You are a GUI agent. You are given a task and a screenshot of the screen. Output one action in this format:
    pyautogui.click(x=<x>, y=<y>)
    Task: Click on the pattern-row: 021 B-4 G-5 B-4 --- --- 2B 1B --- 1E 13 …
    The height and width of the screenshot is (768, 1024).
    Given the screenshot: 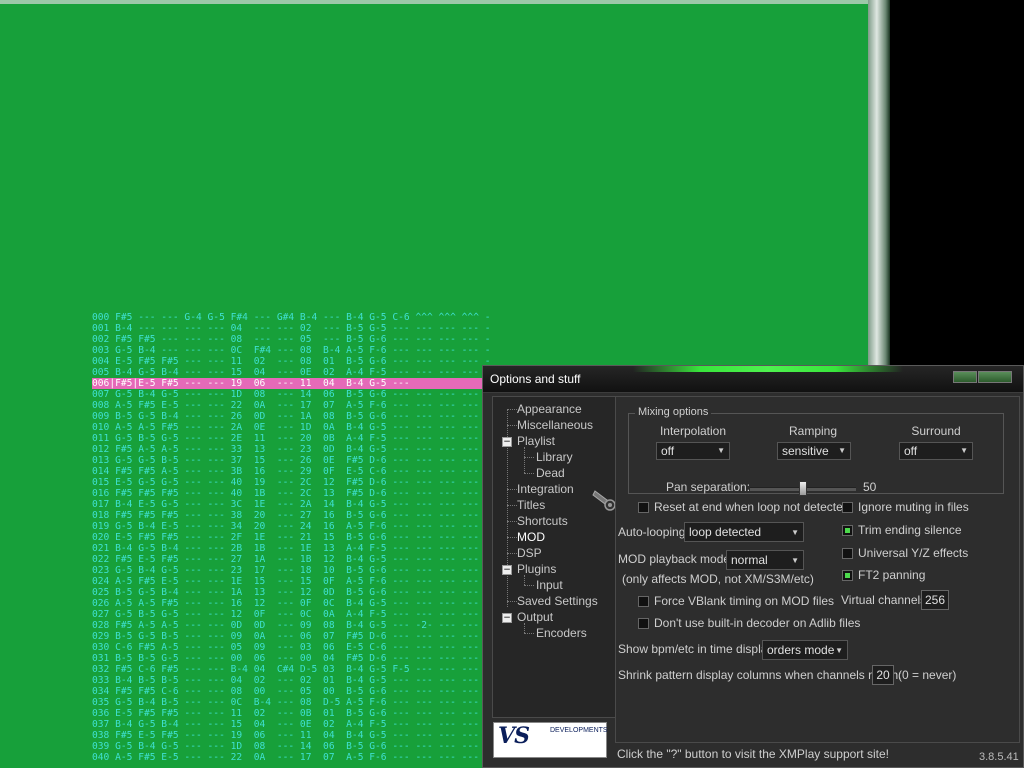 What is the action you would take?
    pyautogui.click(x=292, y=548)
    